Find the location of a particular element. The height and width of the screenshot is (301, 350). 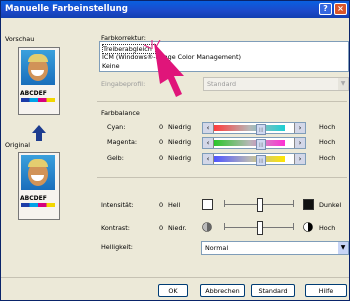

ok-button: OK is located at coordinates (173, 290).